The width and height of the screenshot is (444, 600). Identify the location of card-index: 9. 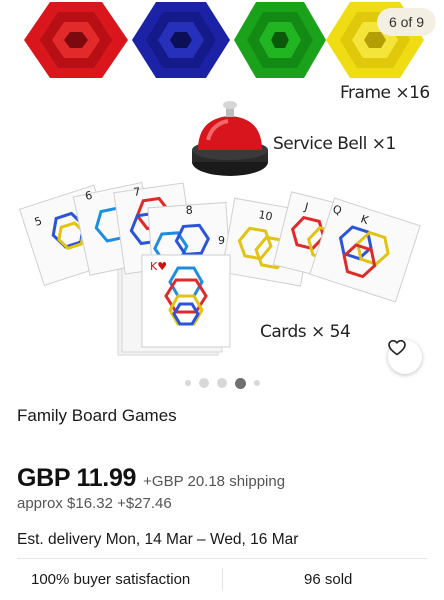
(221, 240).